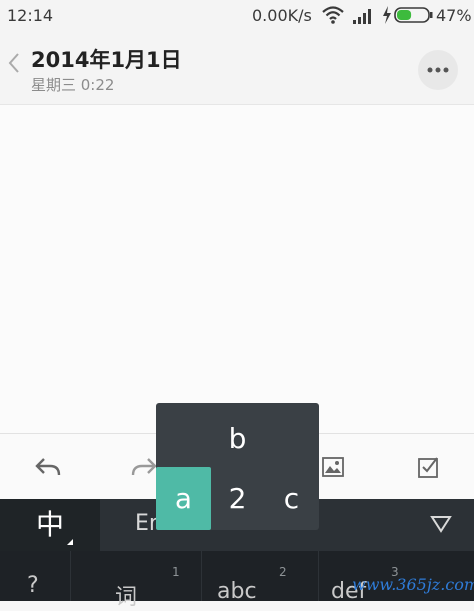 The image size is (474, 611). I want to click on battery-percent: 47%, so click(454, 15).